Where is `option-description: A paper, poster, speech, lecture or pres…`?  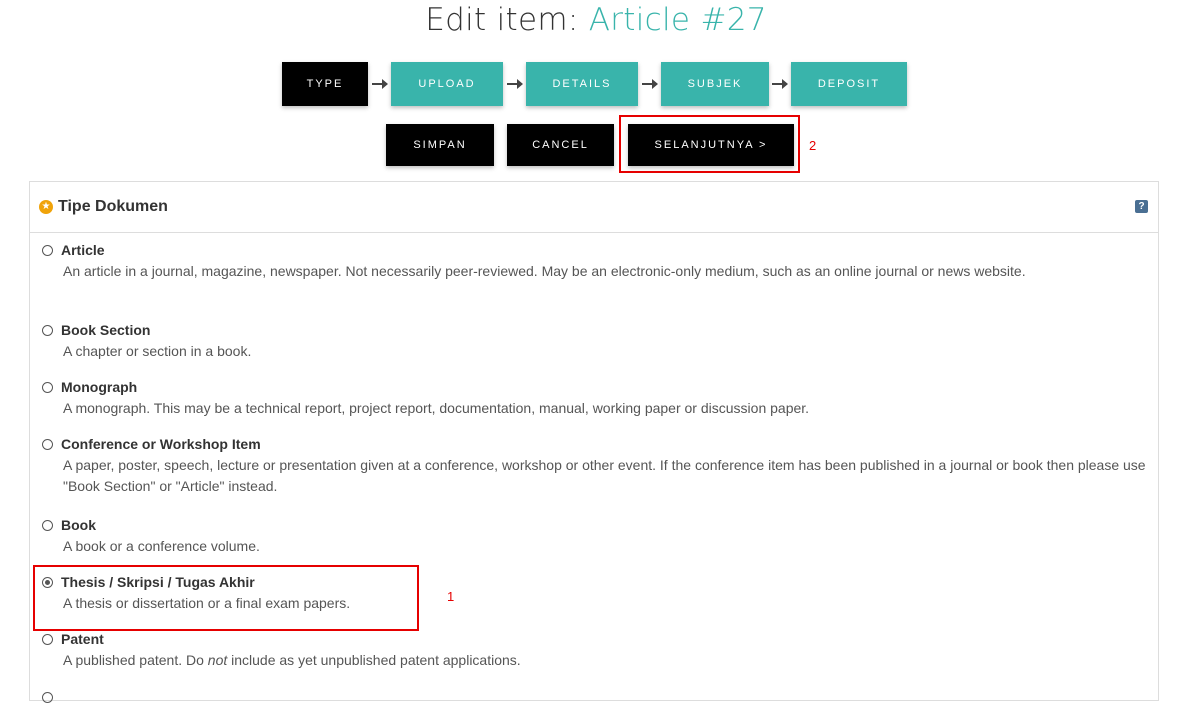
option-description: A paper, poster, speech, lecture or pres… is located at coordinates (604, 475).